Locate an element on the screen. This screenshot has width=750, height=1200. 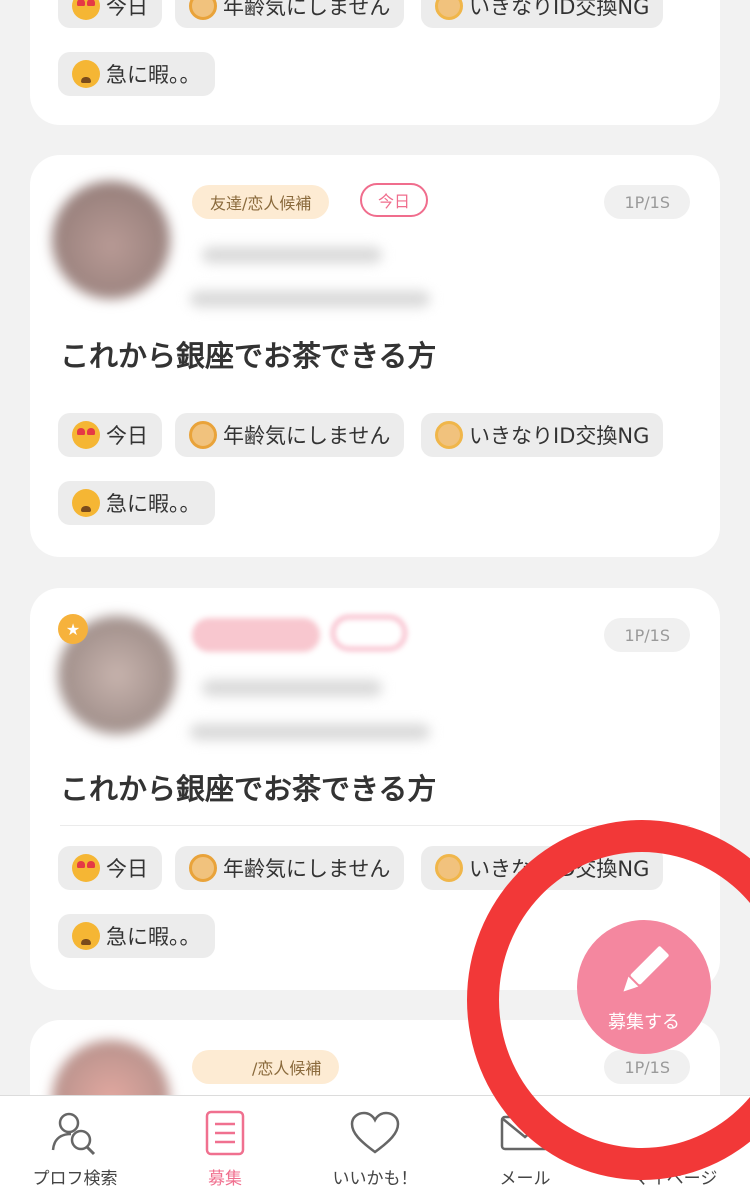
recruit-fab-button: 募集する is located at coordinates (644, 987).